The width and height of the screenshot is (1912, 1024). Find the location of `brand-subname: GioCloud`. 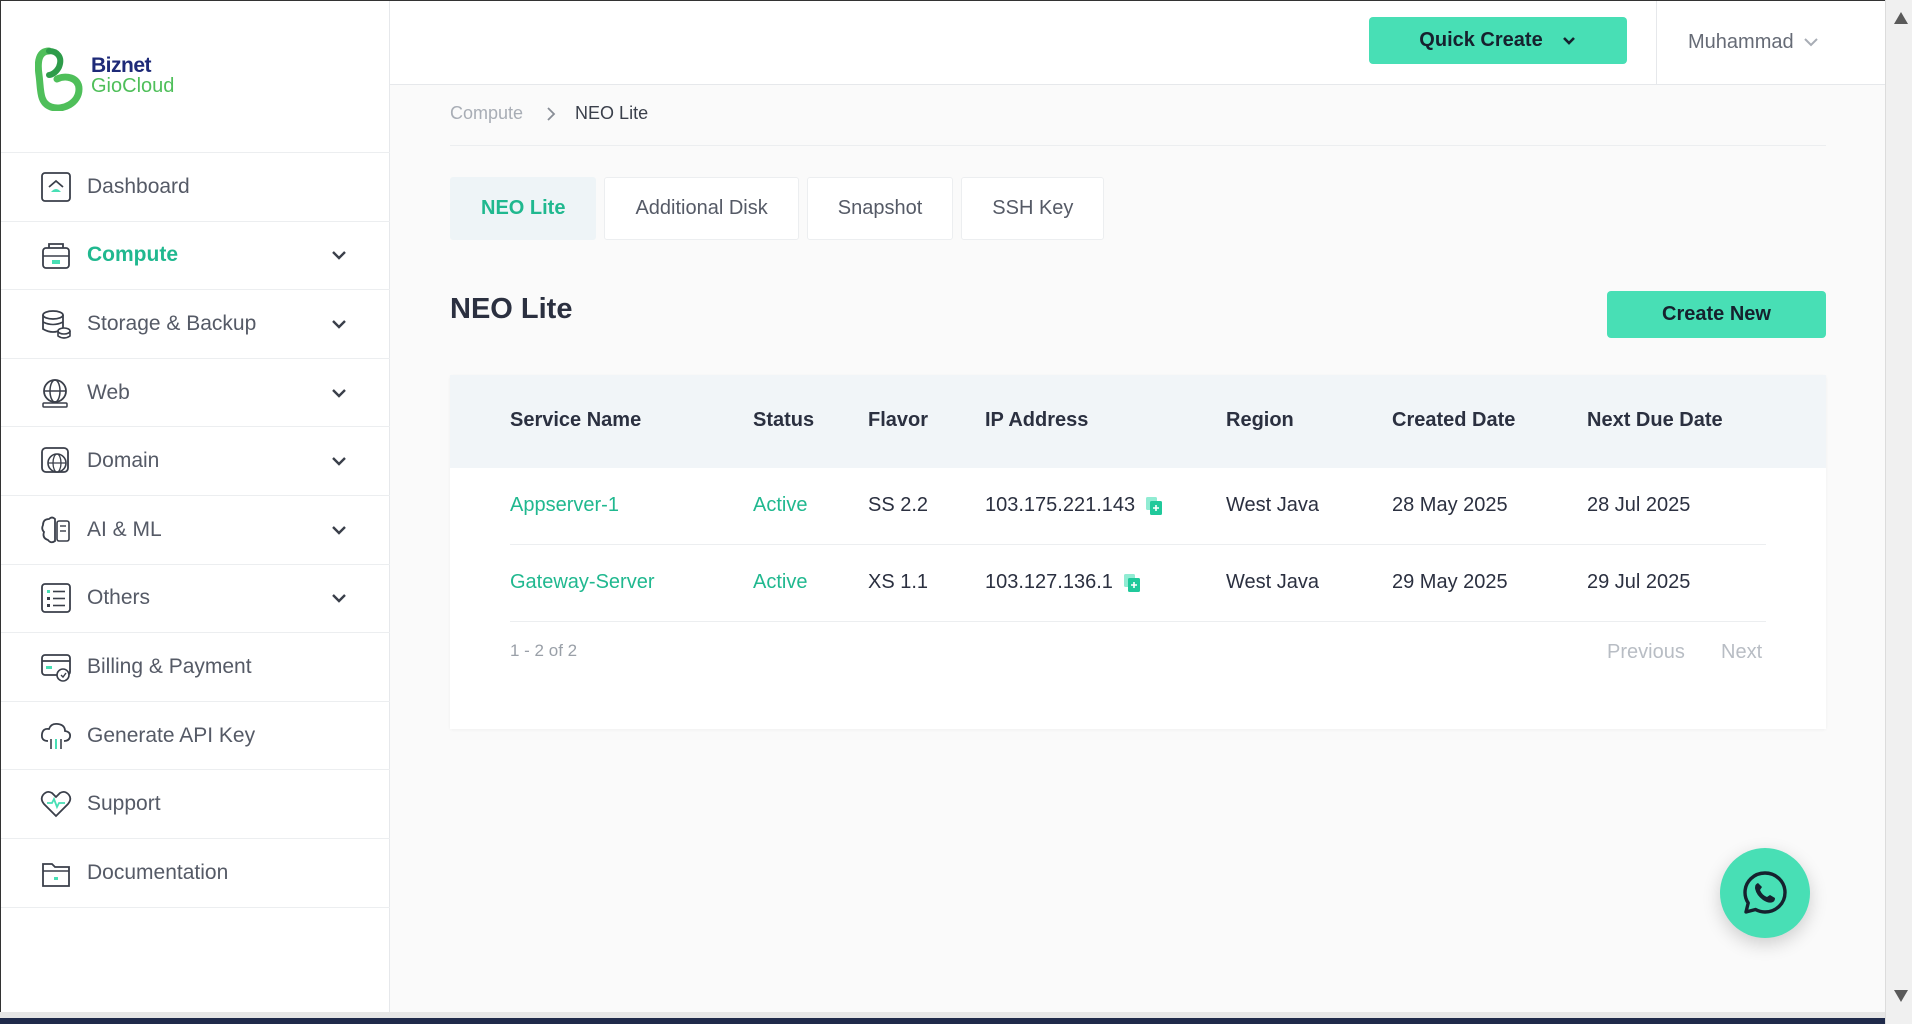

brand-subname: GioCloud is located at coordinates (133, 86).